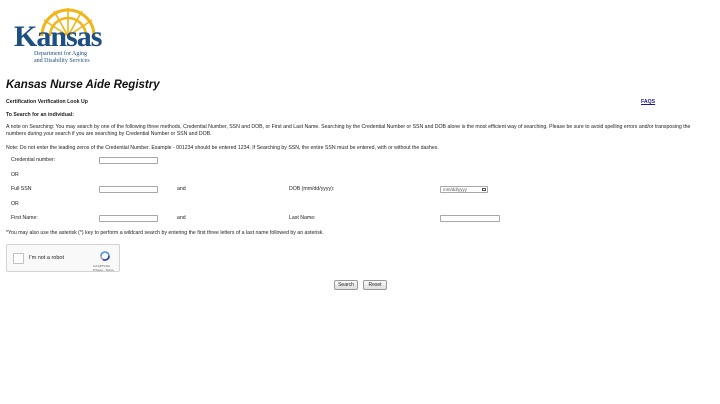  I want to click on last-name-input, so click(470, 218).